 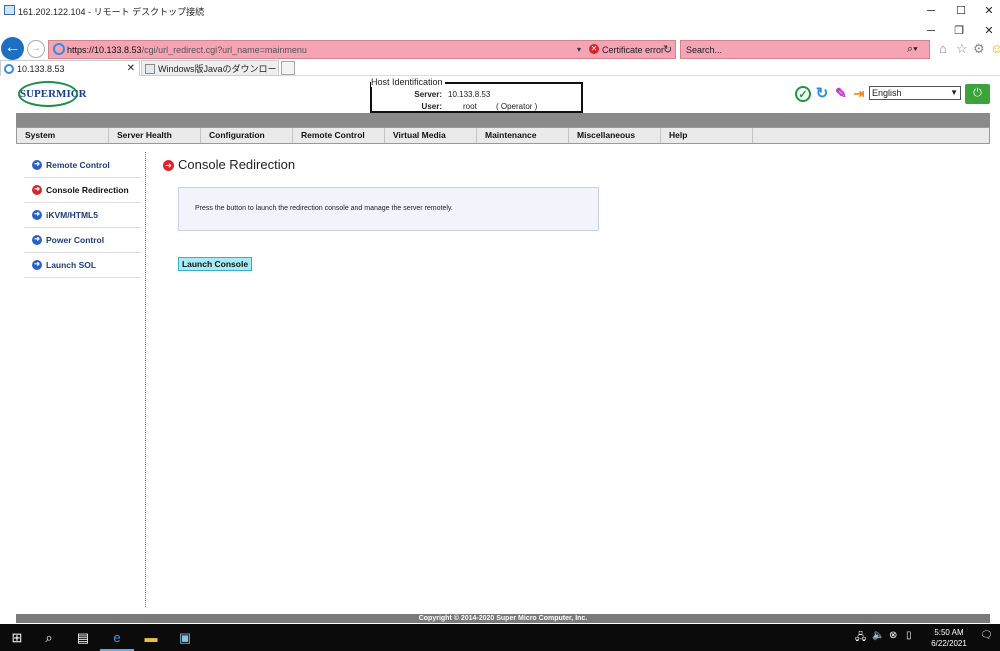 I want to click on browser-minimize-button: ─, so click(x=931, y=31).